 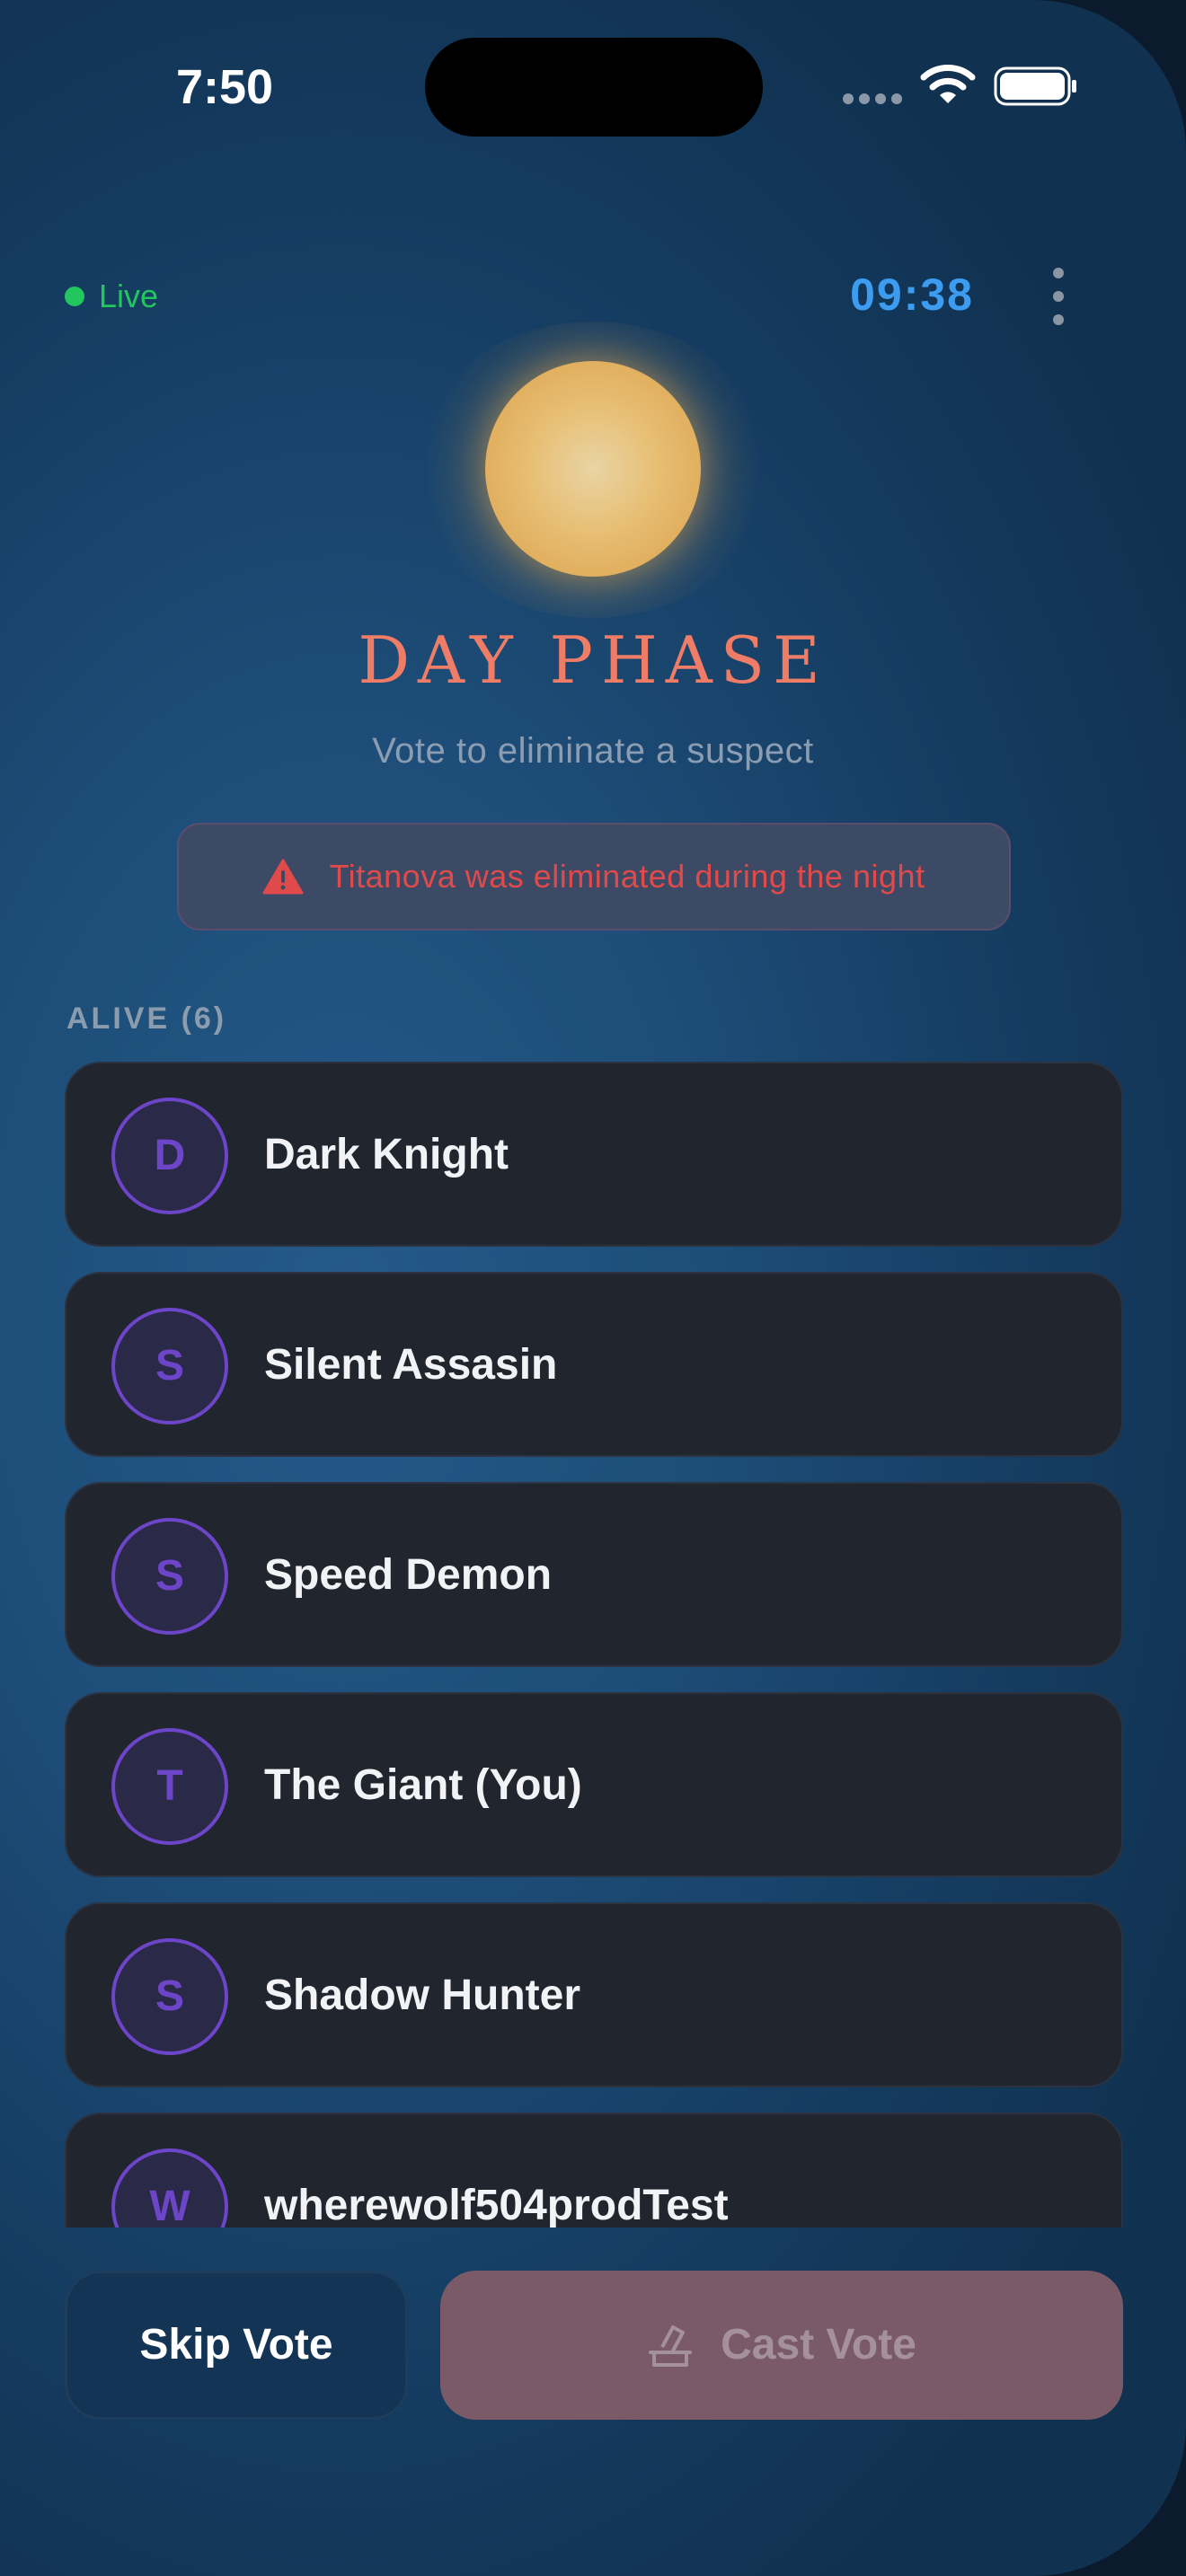 I want to click on status-time: 7:50, so click(x=224, y=87).